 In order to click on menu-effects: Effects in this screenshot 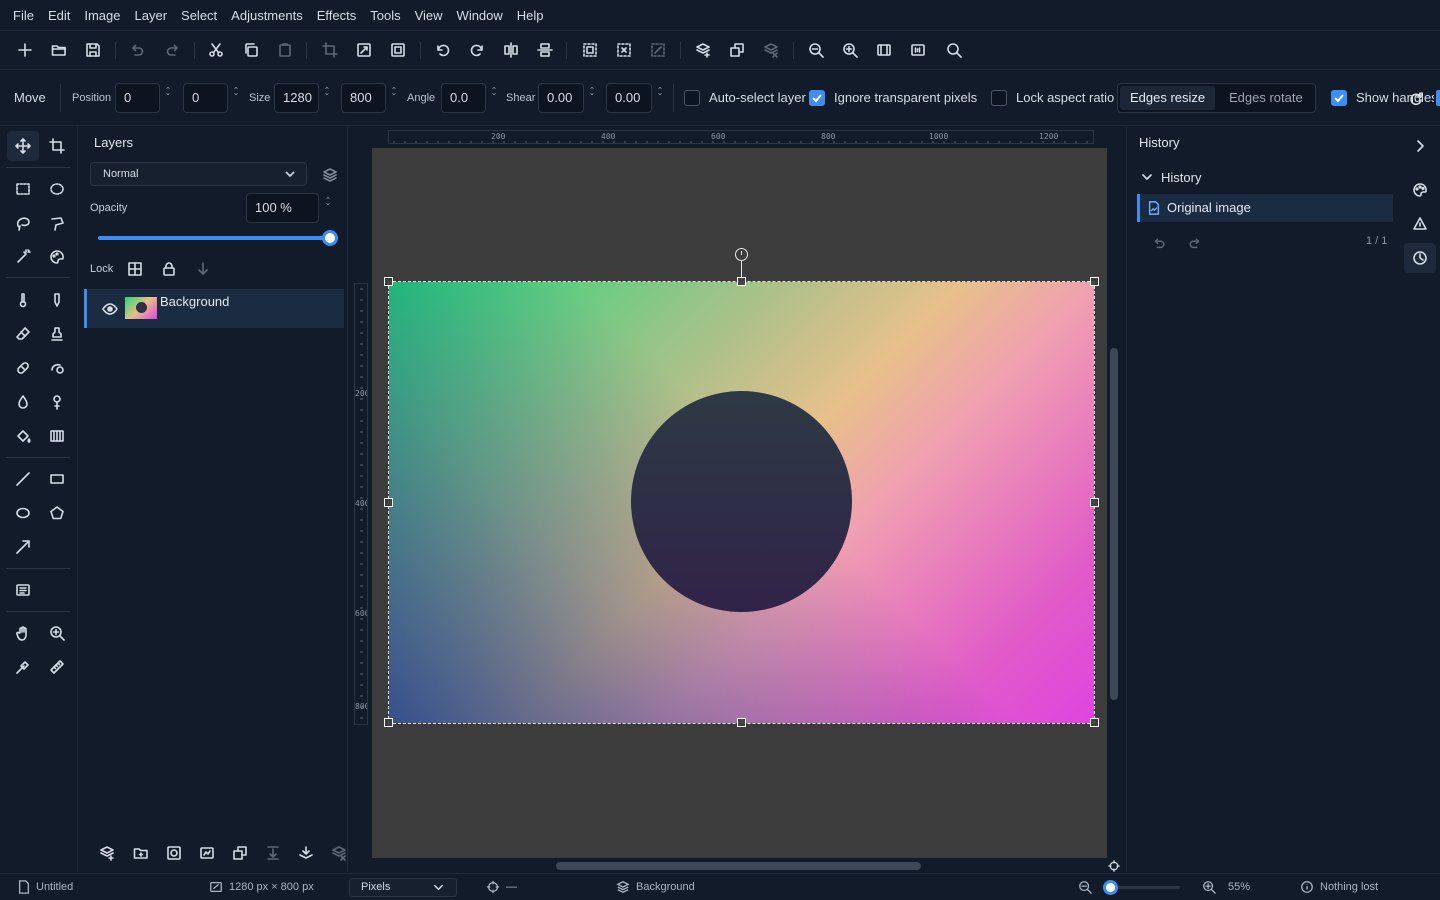, I will do `click(337, 15)`.